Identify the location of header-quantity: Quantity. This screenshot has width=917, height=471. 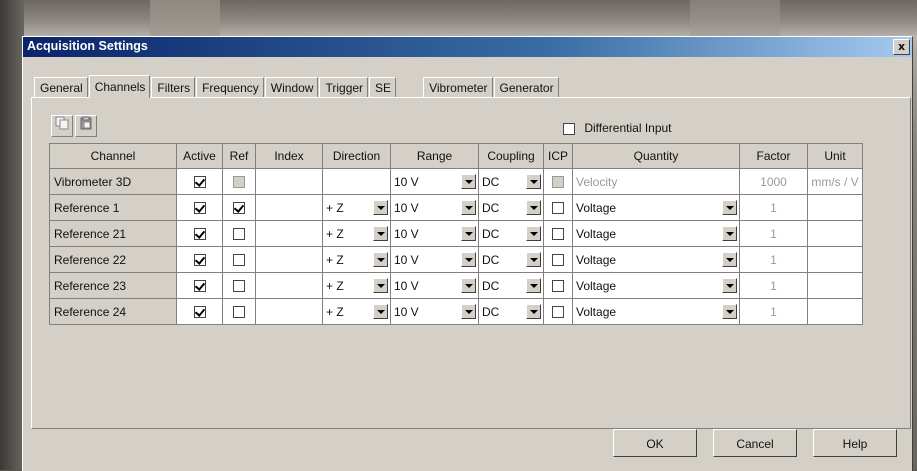
(656, 156).